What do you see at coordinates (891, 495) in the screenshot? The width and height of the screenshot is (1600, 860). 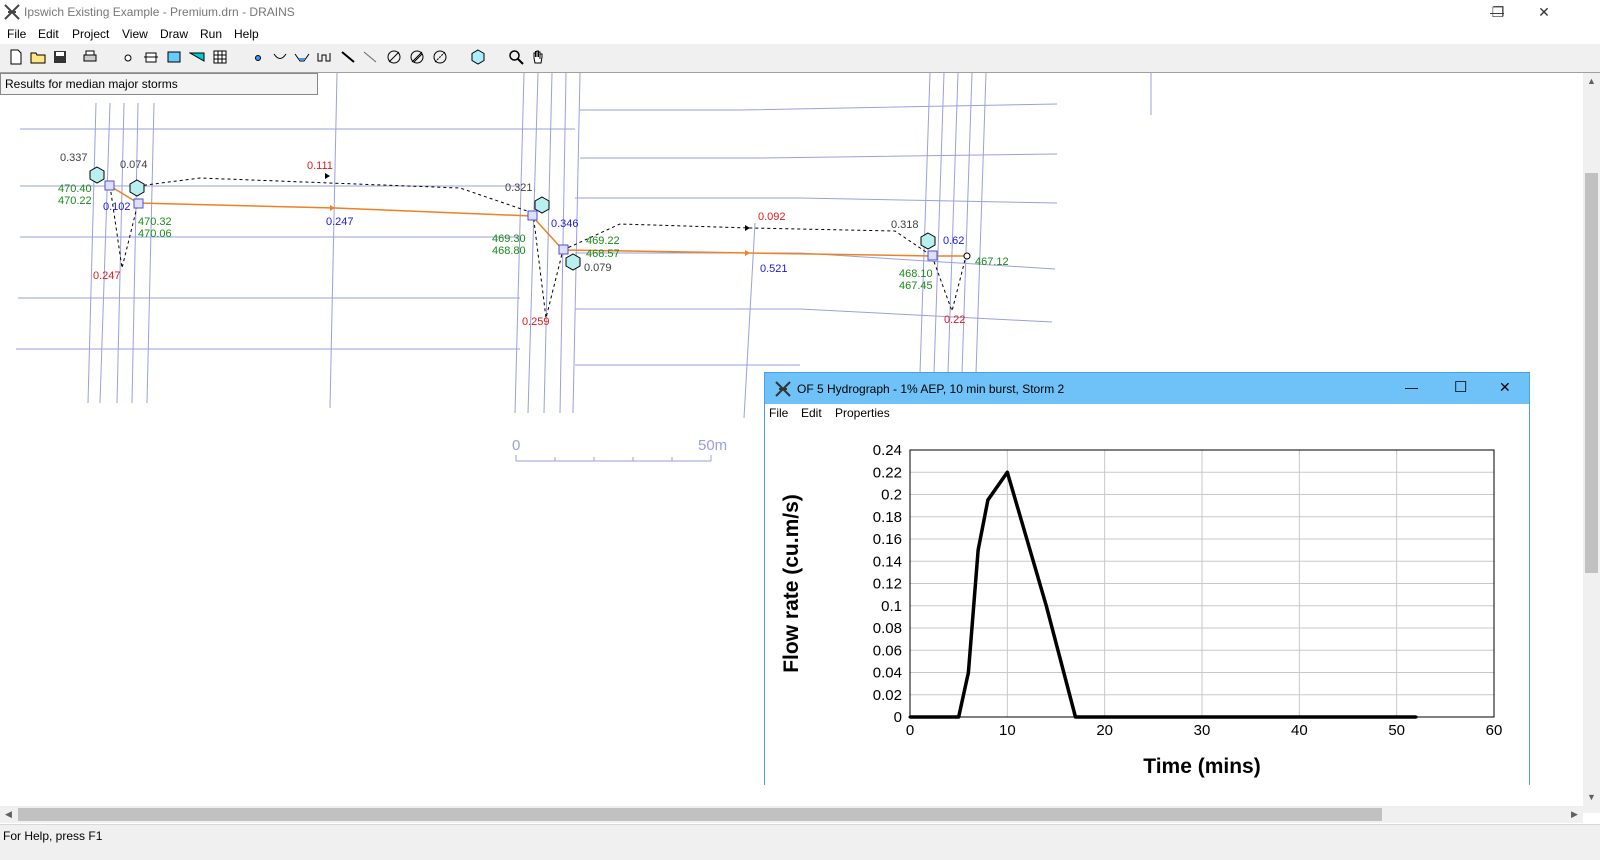 I see `y-tick-label: 0.2` at bounding box center [891, 495].